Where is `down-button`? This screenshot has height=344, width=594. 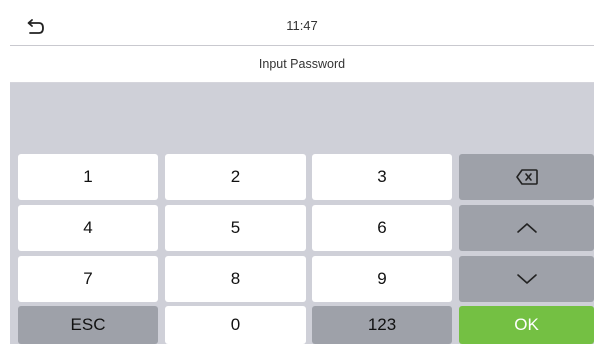 down-button is located at coordinates (526, 279).